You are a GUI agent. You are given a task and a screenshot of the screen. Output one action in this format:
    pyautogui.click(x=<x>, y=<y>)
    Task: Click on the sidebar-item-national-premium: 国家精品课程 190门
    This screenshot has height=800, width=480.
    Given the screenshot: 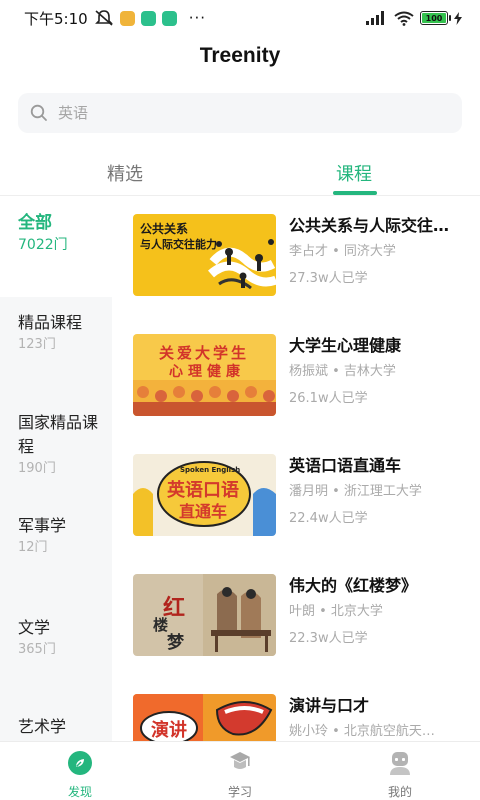 What is the action you would take?
    pyautogui.click(x=56, y=445)
    